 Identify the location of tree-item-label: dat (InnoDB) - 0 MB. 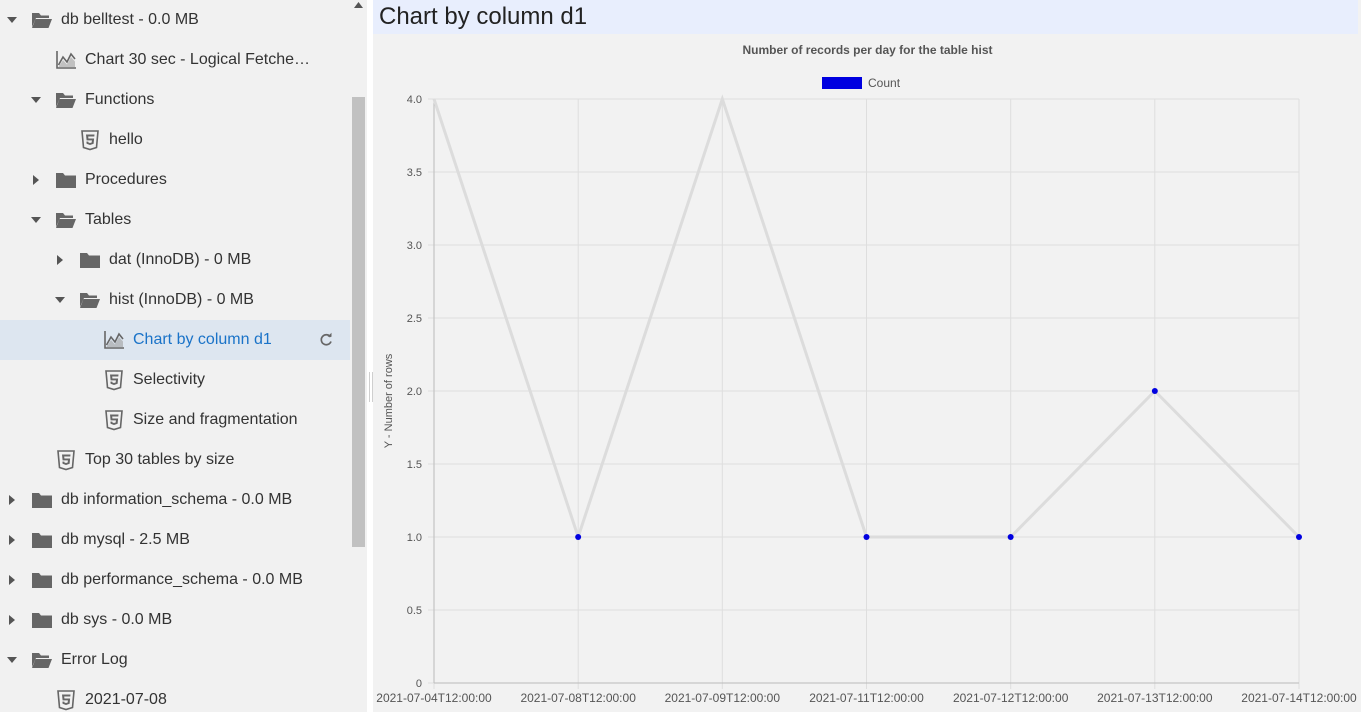
(180, 259).